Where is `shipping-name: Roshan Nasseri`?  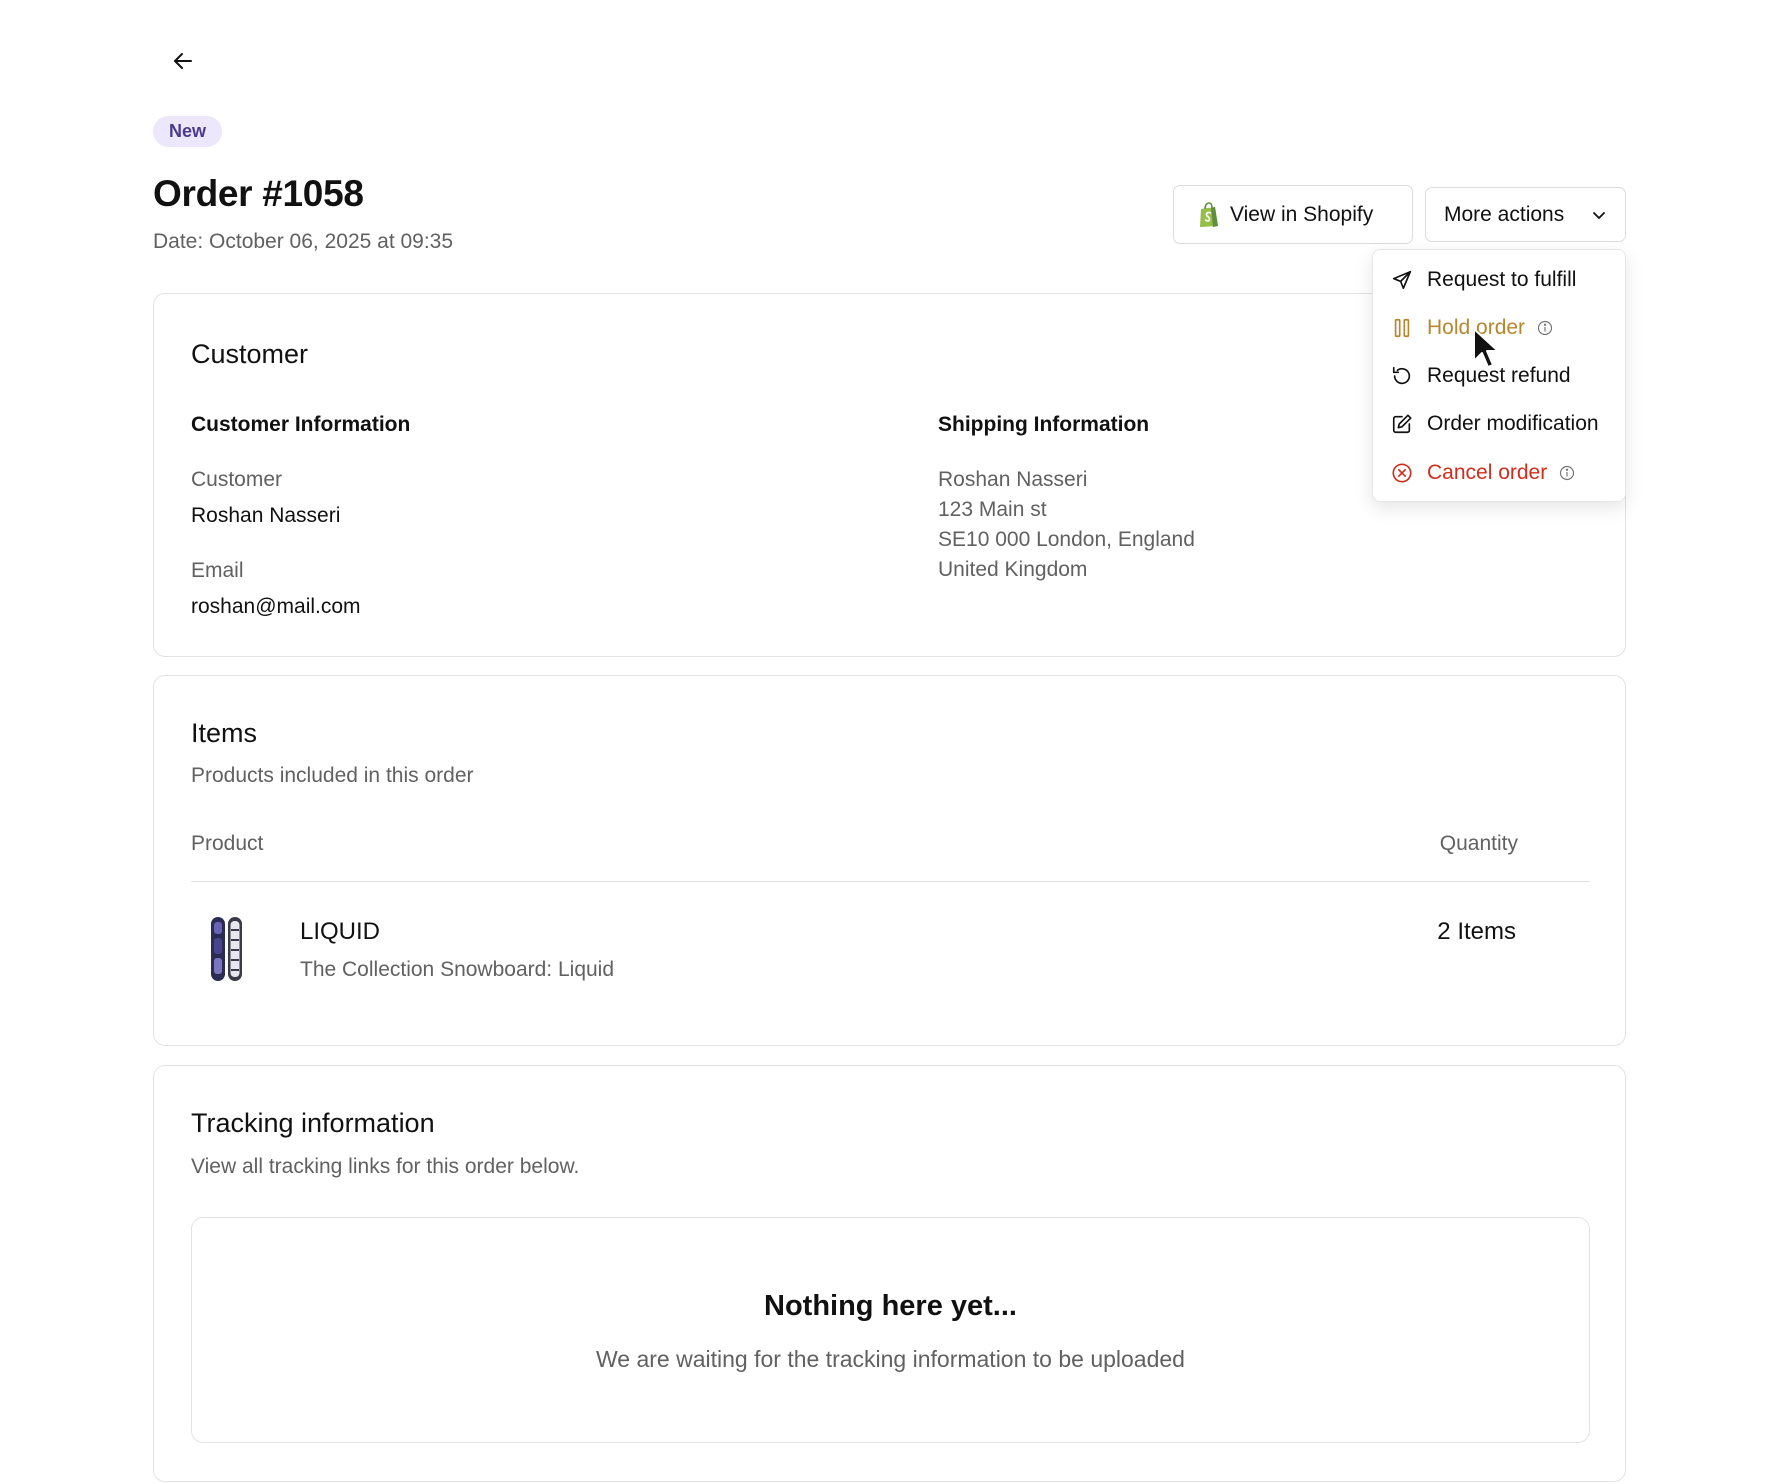 shipping-name: Roshan Nasseri is located at coordinates (1013, 479).